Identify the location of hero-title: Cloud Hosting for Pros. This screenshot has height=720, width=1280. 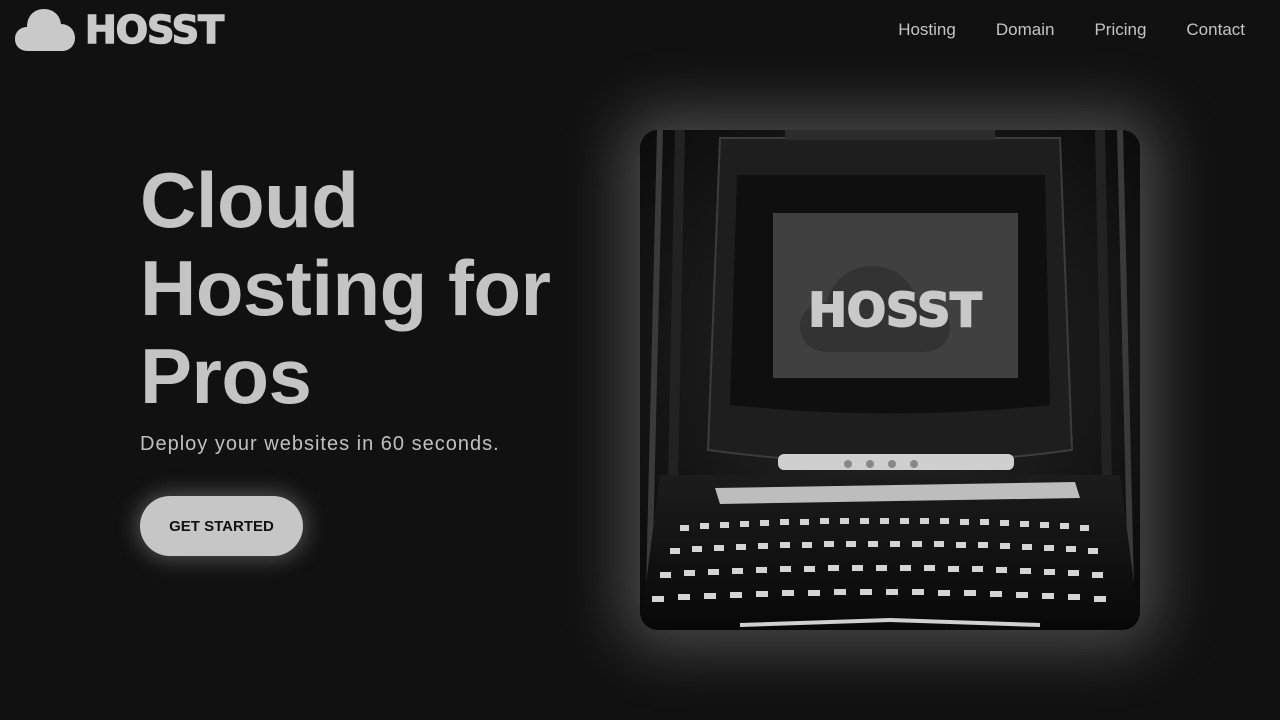
(375, 288).